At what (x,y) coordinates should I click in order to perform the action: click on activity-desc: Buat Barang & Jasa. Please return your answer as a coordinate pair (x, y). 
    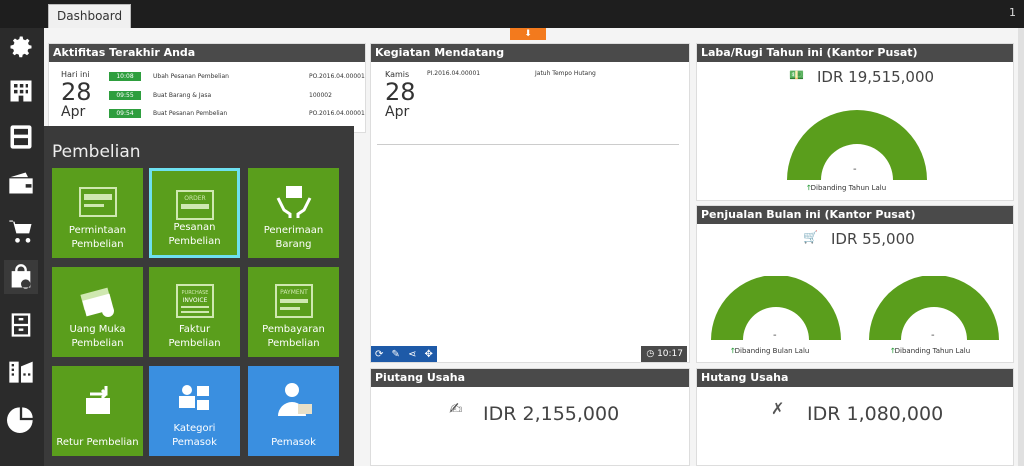
    Looking at the image, I should click on (182, 95).